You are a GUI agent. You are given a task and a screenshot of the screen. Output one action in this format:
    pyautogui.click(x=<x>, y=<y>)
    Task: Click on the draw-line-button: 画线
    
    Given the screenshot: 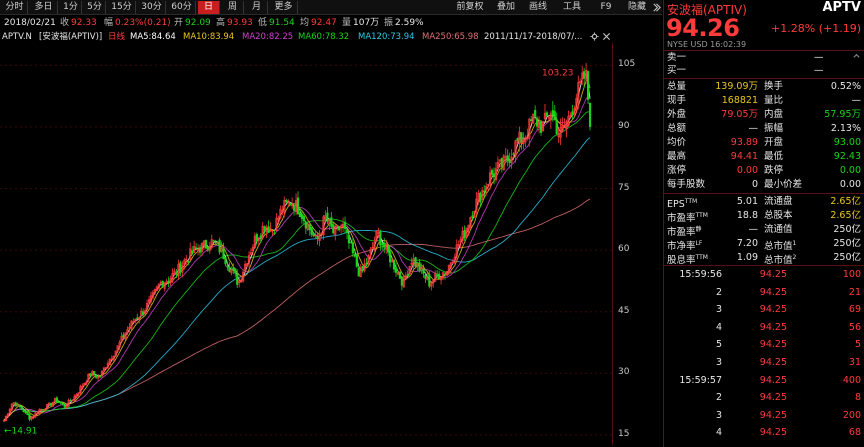 What is the action you would take?
    pyautogui.click(x=538, y=7)
    